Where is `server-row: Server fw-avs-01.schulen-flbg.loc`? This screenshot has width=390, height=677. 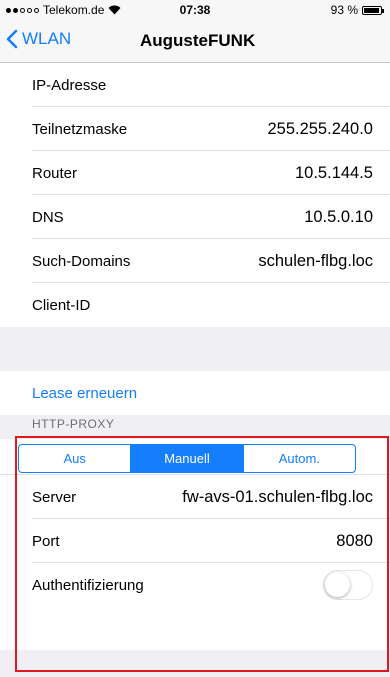
server-row: Server fw-avs-01.schulen-flbg.loc is located at coordinates (195, 497).